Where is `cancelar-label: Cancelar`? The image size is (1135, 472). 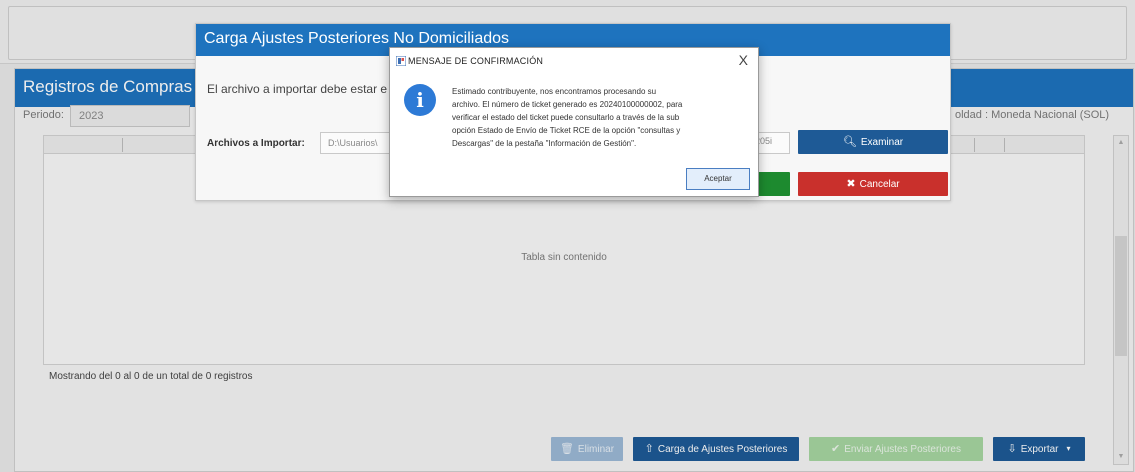 cancelar-label: Cancelar is located at coordinates (879, 184).